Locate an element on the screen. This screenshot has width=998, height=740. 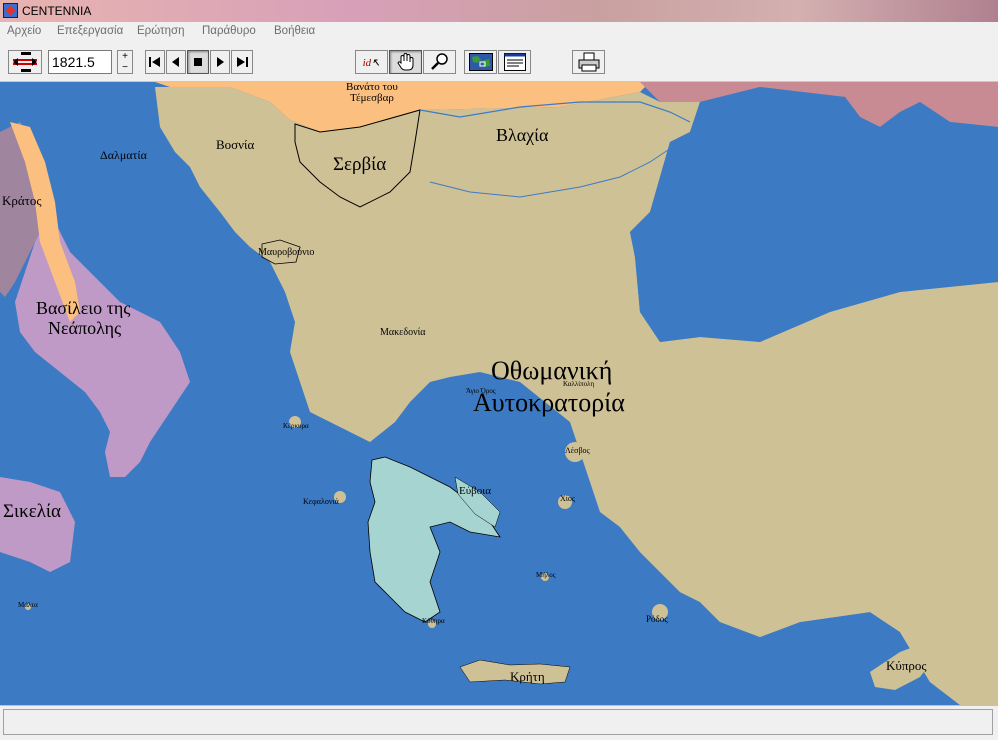
region-naples is located at coordinates (102, 344).